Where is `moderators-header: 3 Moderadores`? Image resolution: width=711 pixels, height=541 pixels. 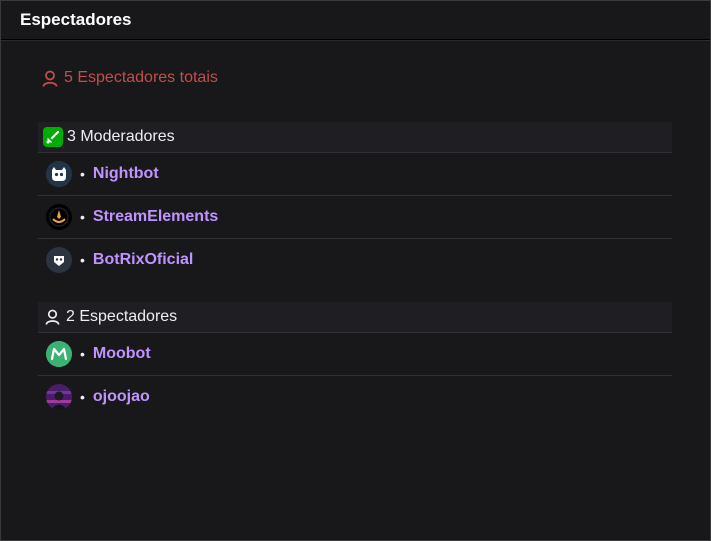
moderators-header: 3 Moderadores is located at coordinates (355, 137).